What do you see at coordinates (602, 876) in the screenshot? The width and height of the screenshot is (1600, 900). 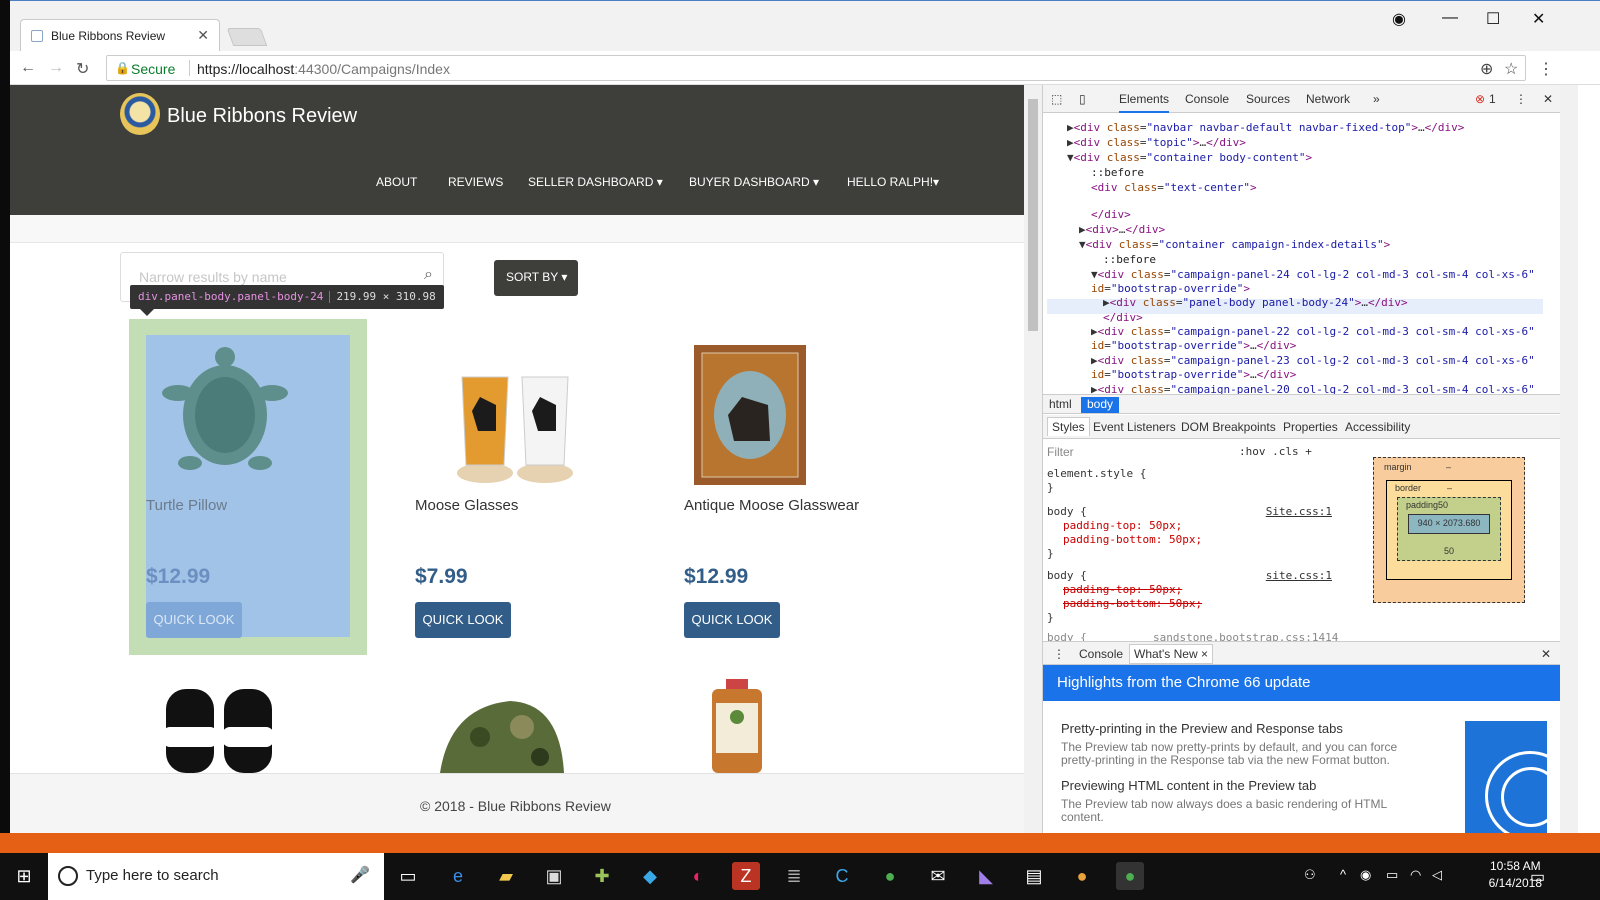 I see `tools-icon: ✚` at bounding box center [602, 876].